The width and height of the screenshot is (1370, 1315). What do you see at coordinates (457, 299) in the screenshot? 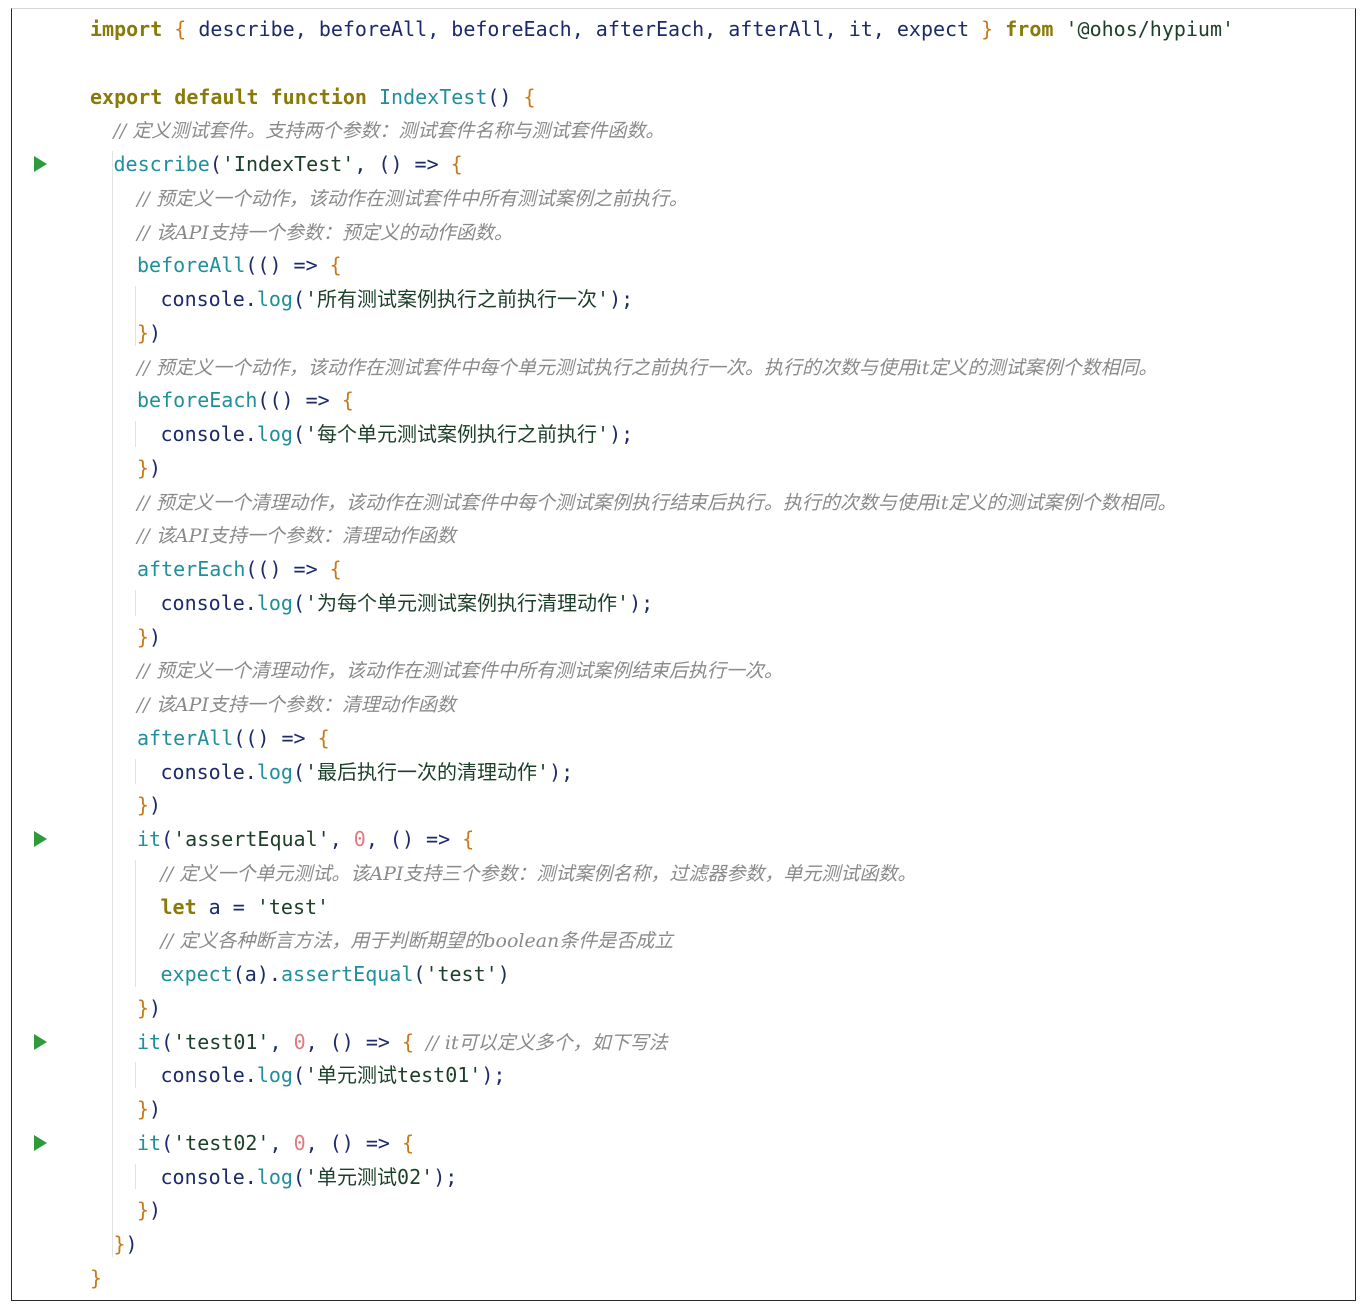
I see `code-token: '所有测试案例执行之前执行一次'` at bounding box center [457, 299].